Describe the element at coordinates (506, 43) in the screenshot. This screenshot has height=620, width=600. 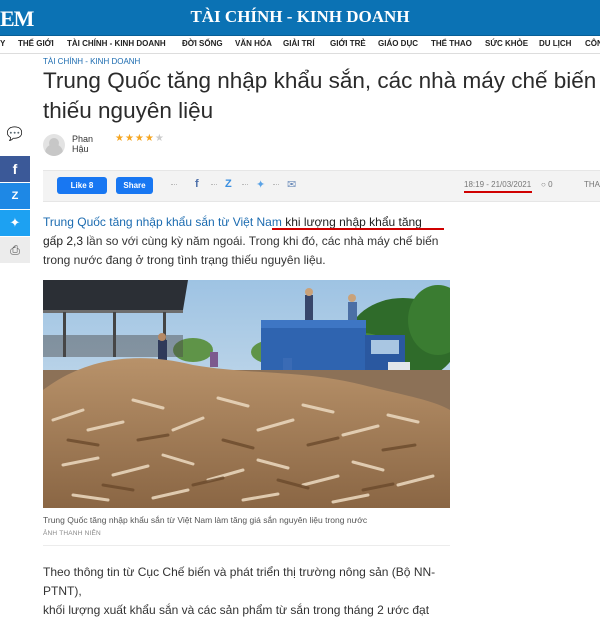
I see `nav-item-suc-khoe: SỨC KHỎE` at that location.